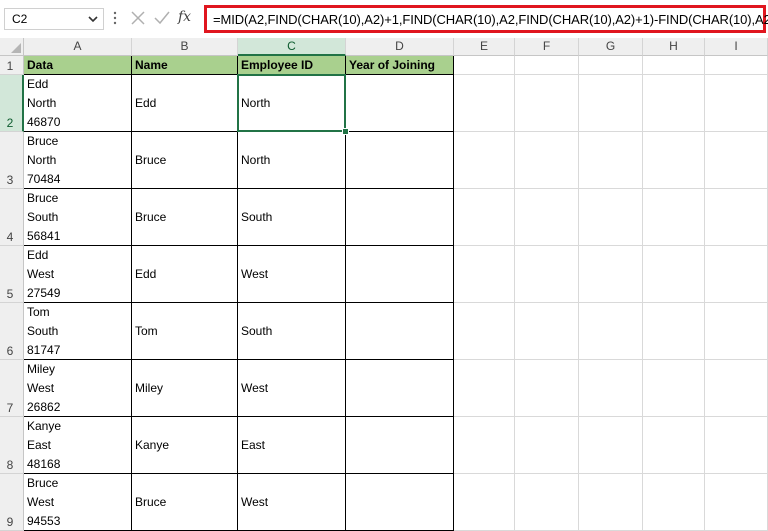 The height and width of the screenshot is (531, 768). What do you see at coordinates (484, 217) in the screenshot?
I see `cell-e4` at bounding box center [484, 217].